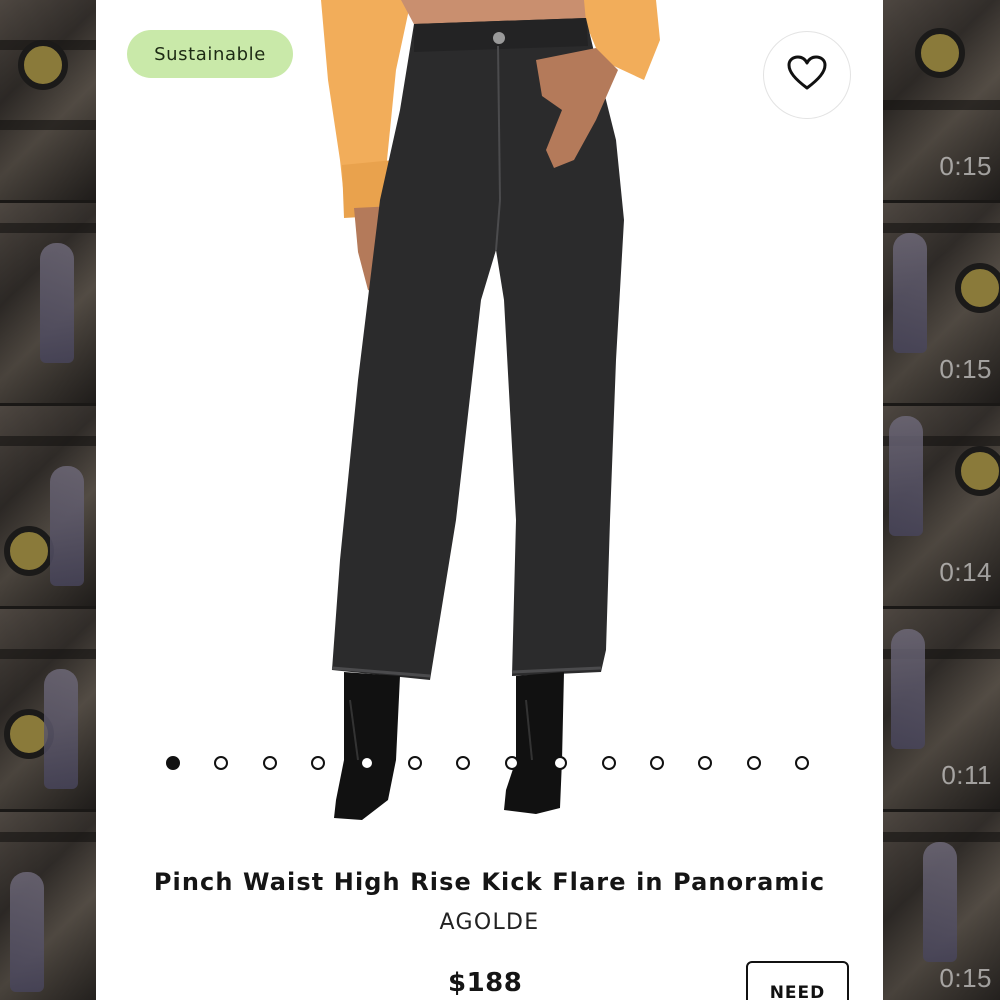  What do you see at coordinates (489, 922) in the screenshot?
I see `product-brand: AGOLDE` at bounding box center [489, 922].